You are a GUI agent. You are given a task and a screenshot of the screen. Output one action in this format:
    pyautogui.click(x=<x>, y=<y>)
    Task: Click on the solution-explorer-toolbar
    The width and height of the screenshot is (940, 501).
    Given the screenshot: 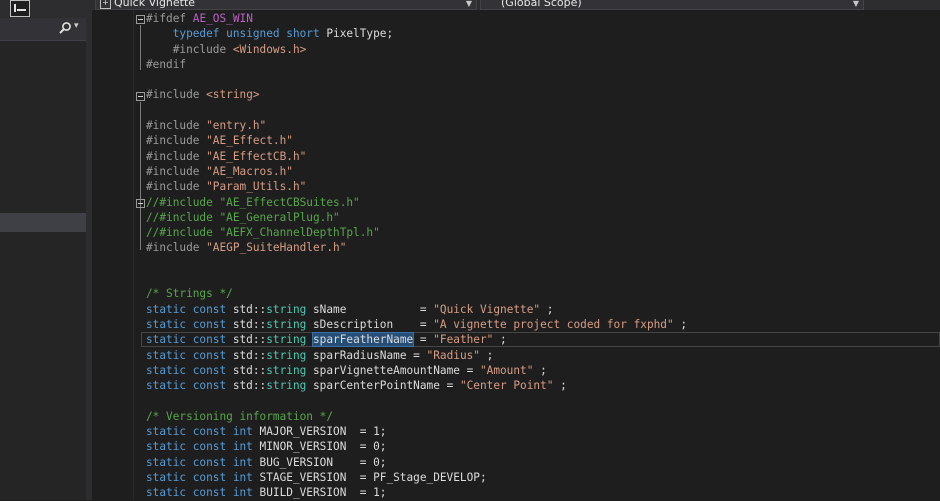 What is the action you would take?
    pyautogui.click(x=43, y=9)
    